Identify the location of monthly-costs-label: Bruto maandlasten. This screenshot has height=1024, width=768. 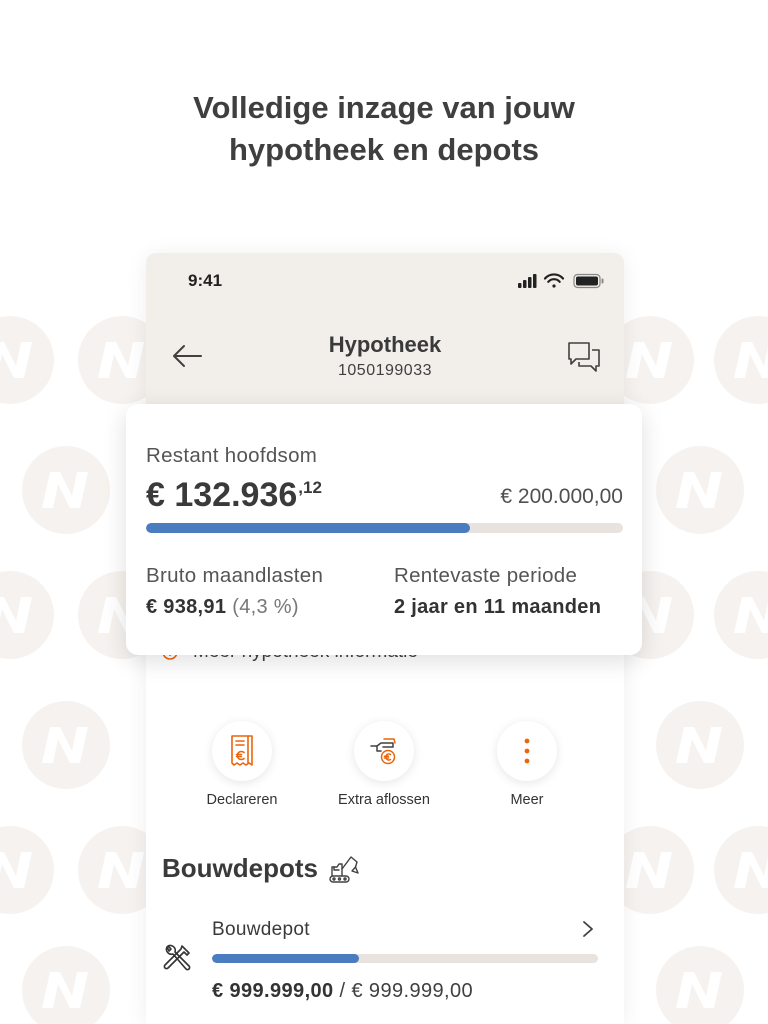
(235, 575).